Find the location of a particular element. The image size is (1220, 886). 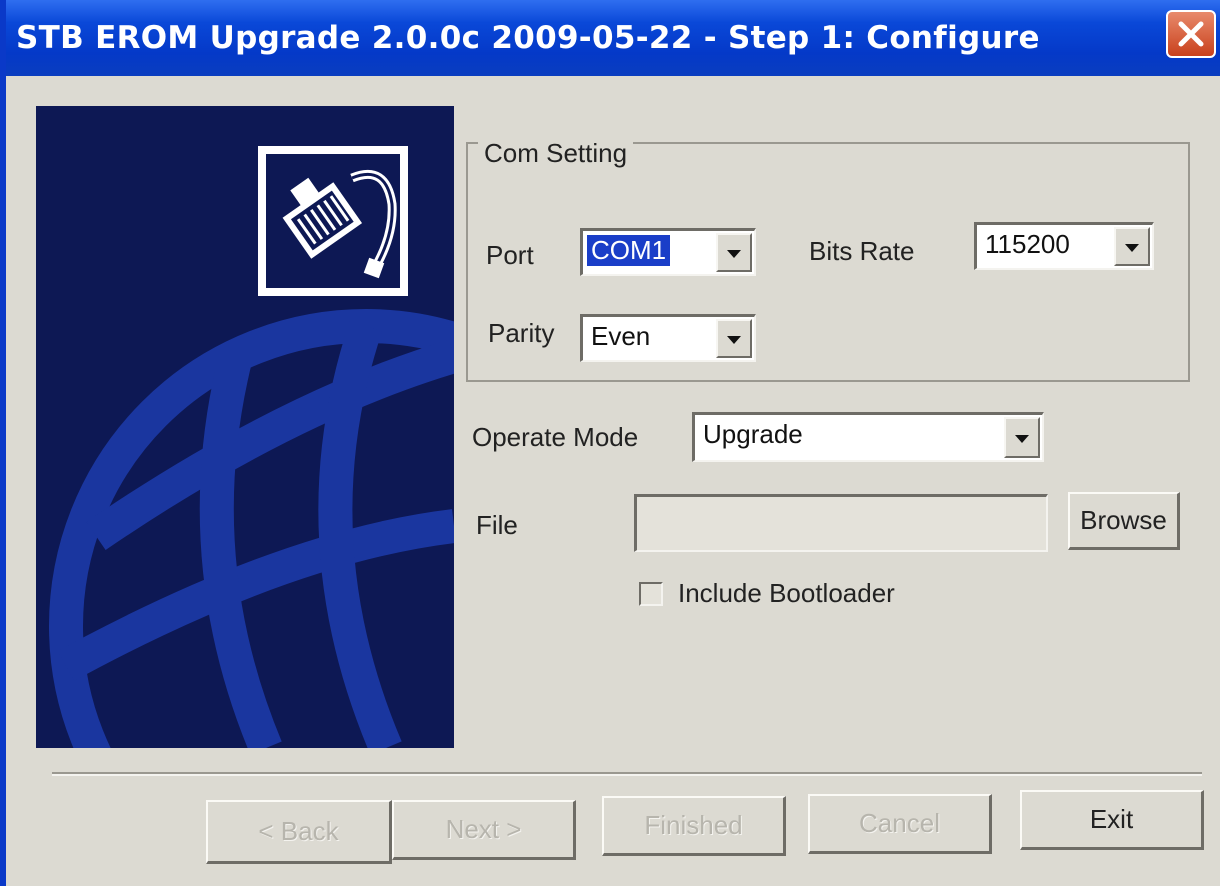

close-icon is located at coordinates (1191, 34).